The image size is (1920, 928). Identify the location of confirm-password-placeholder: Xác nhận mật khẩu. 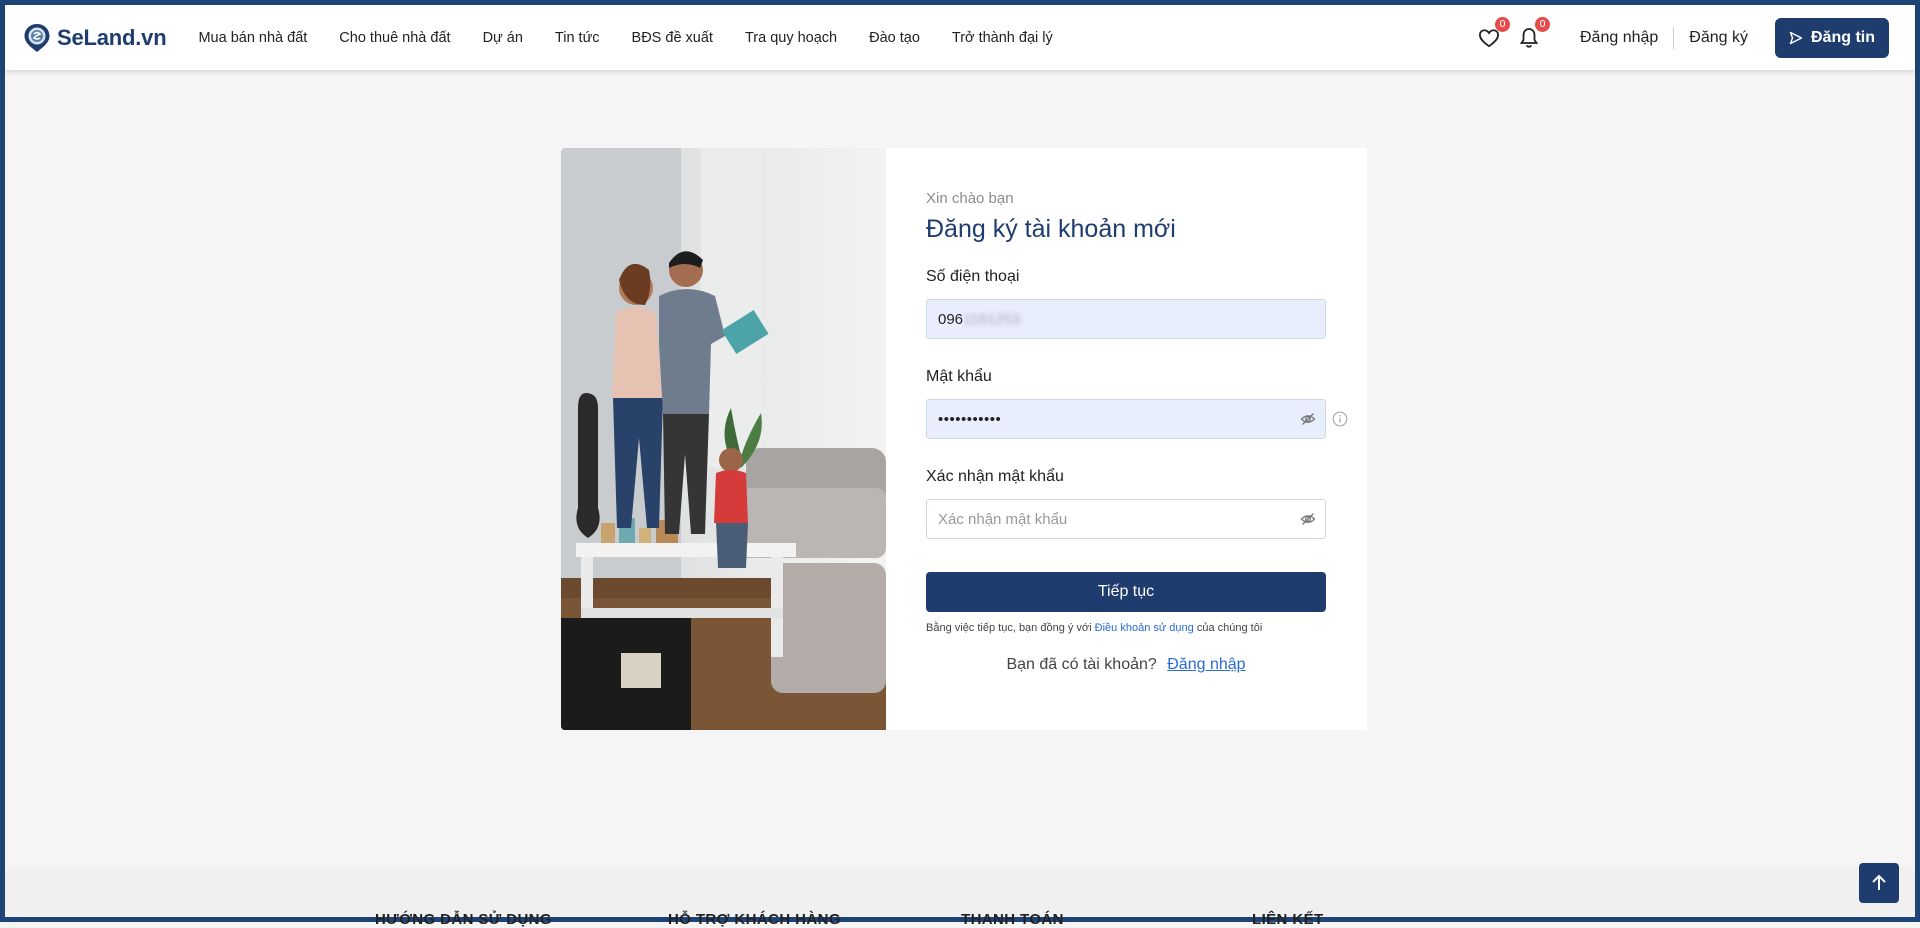
(1003, 519).